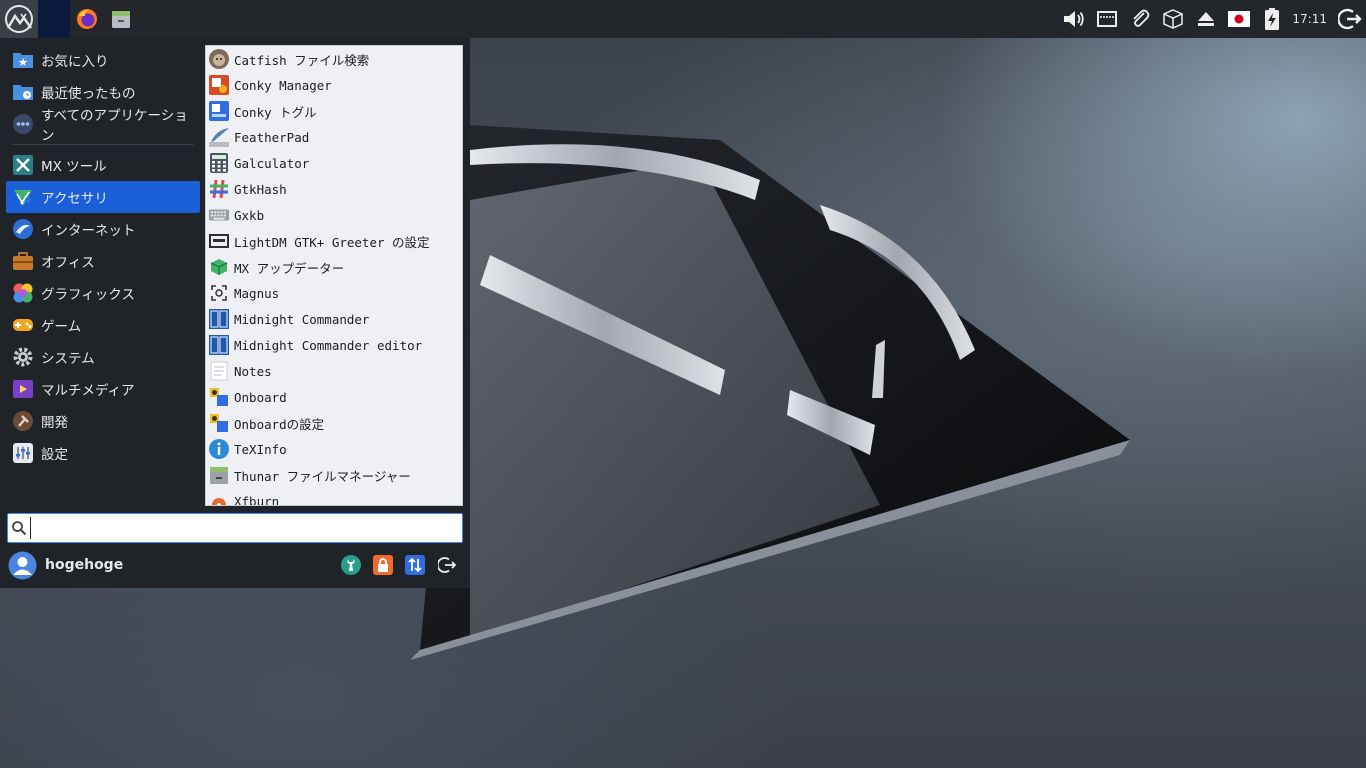 This screenshot has width=1366, height=768. I want to click on category-label: MX ツール, so click(74, 167).